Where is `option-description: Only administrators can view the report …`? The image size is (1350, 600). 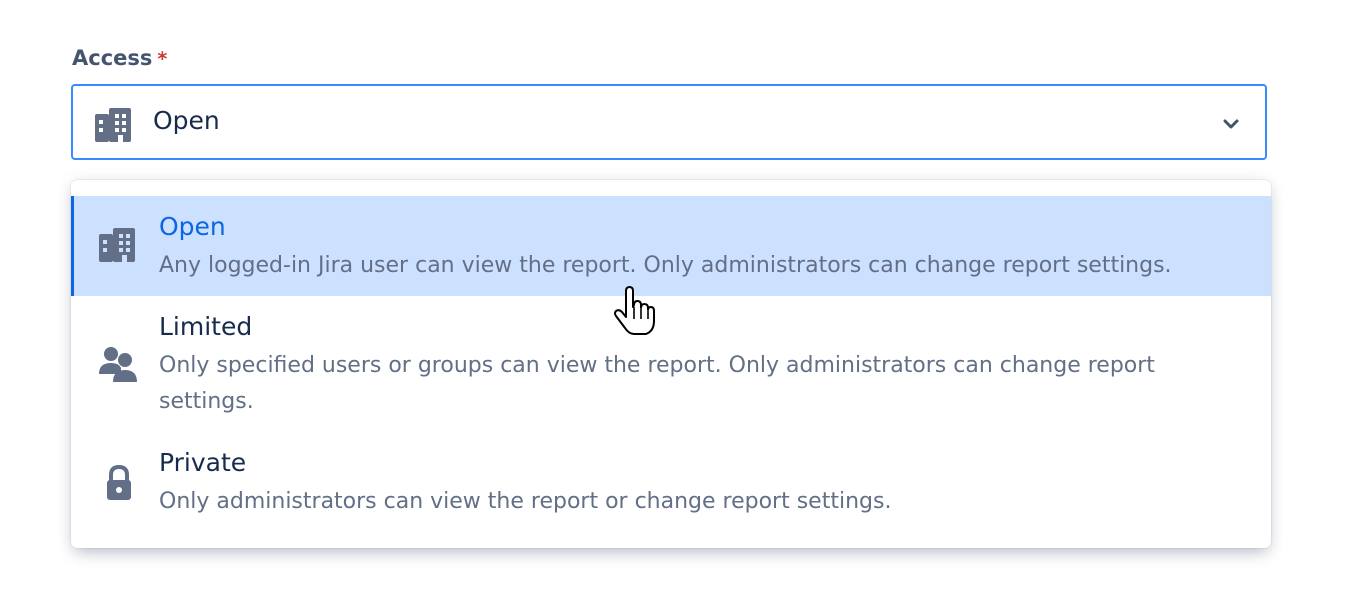 option-description: Only administrators can view the report … is located at coordinates (525, 501).